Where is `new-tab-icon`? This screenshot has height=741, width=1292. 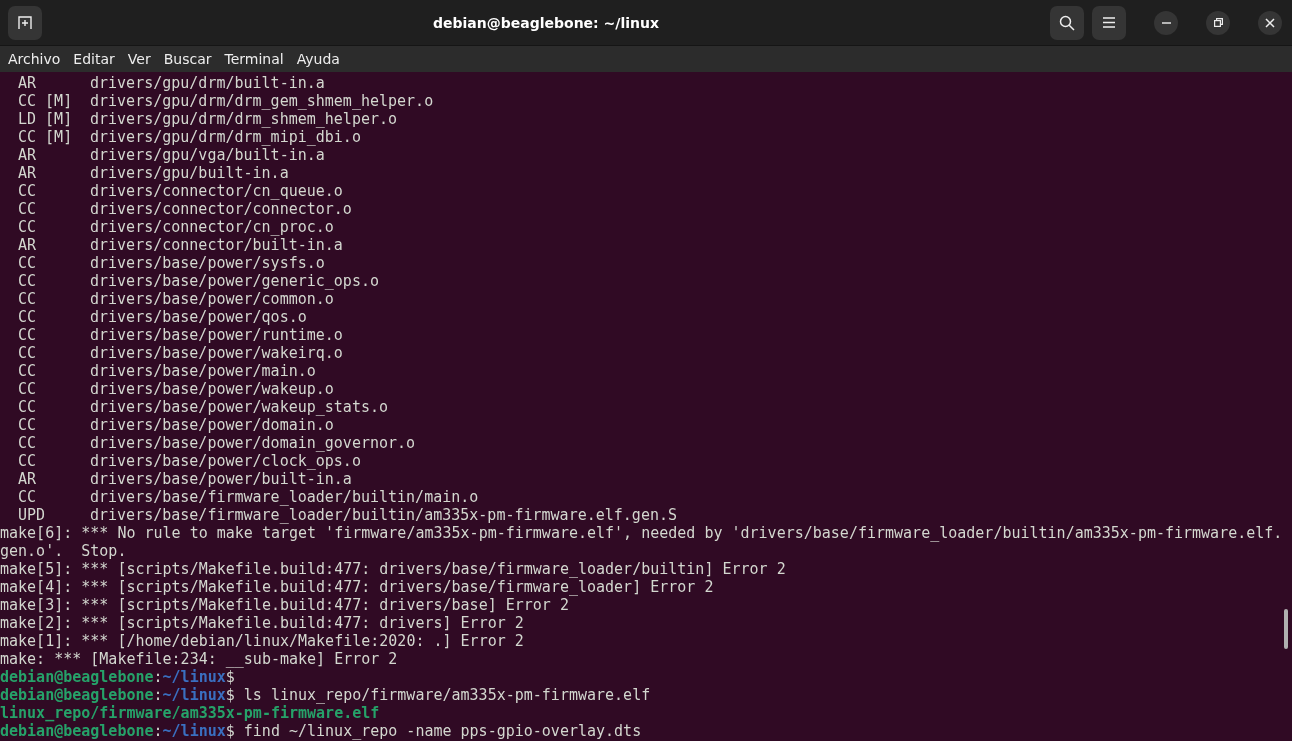
new-tab-icon is located at coordinates (25, 22).